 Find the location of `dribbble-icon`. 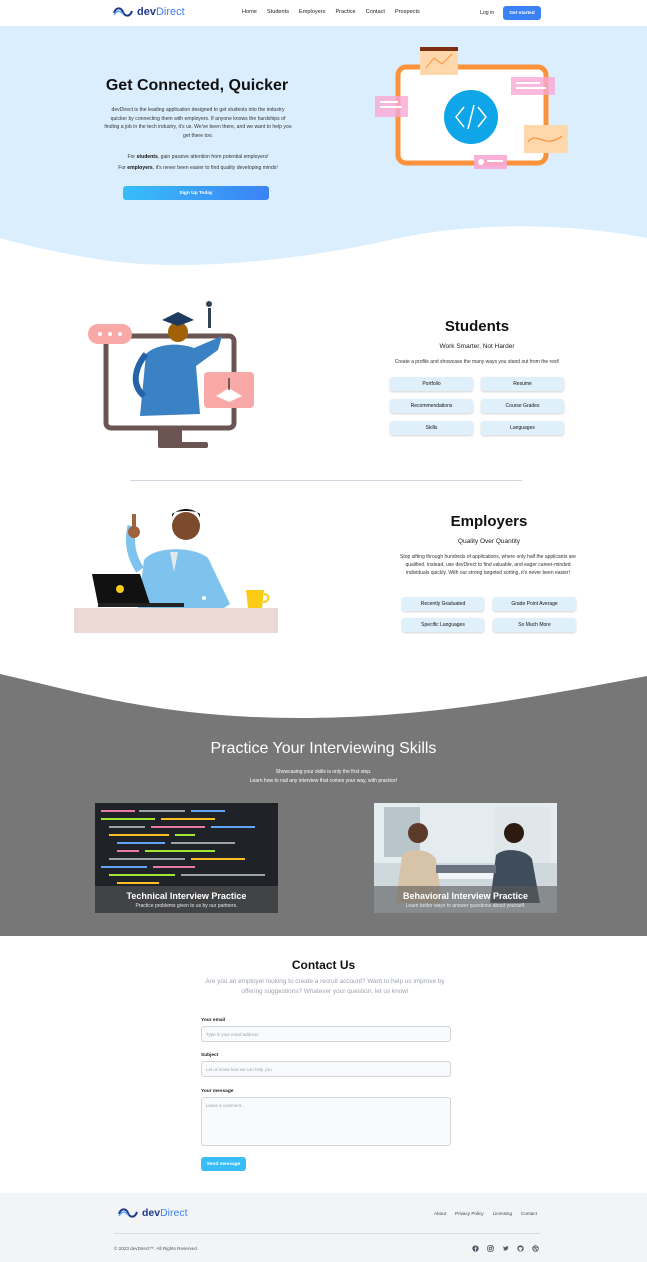

dribbble-icon is located at coordinates (535, 1248).